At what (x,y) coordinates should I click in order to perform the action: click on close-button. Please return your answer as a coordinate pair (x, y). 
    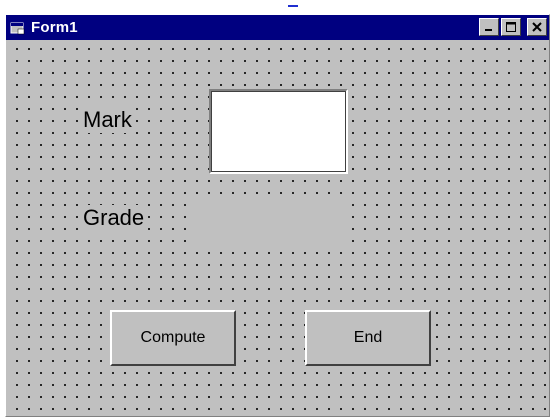
    Looking at the image, I should click on (537, 27).